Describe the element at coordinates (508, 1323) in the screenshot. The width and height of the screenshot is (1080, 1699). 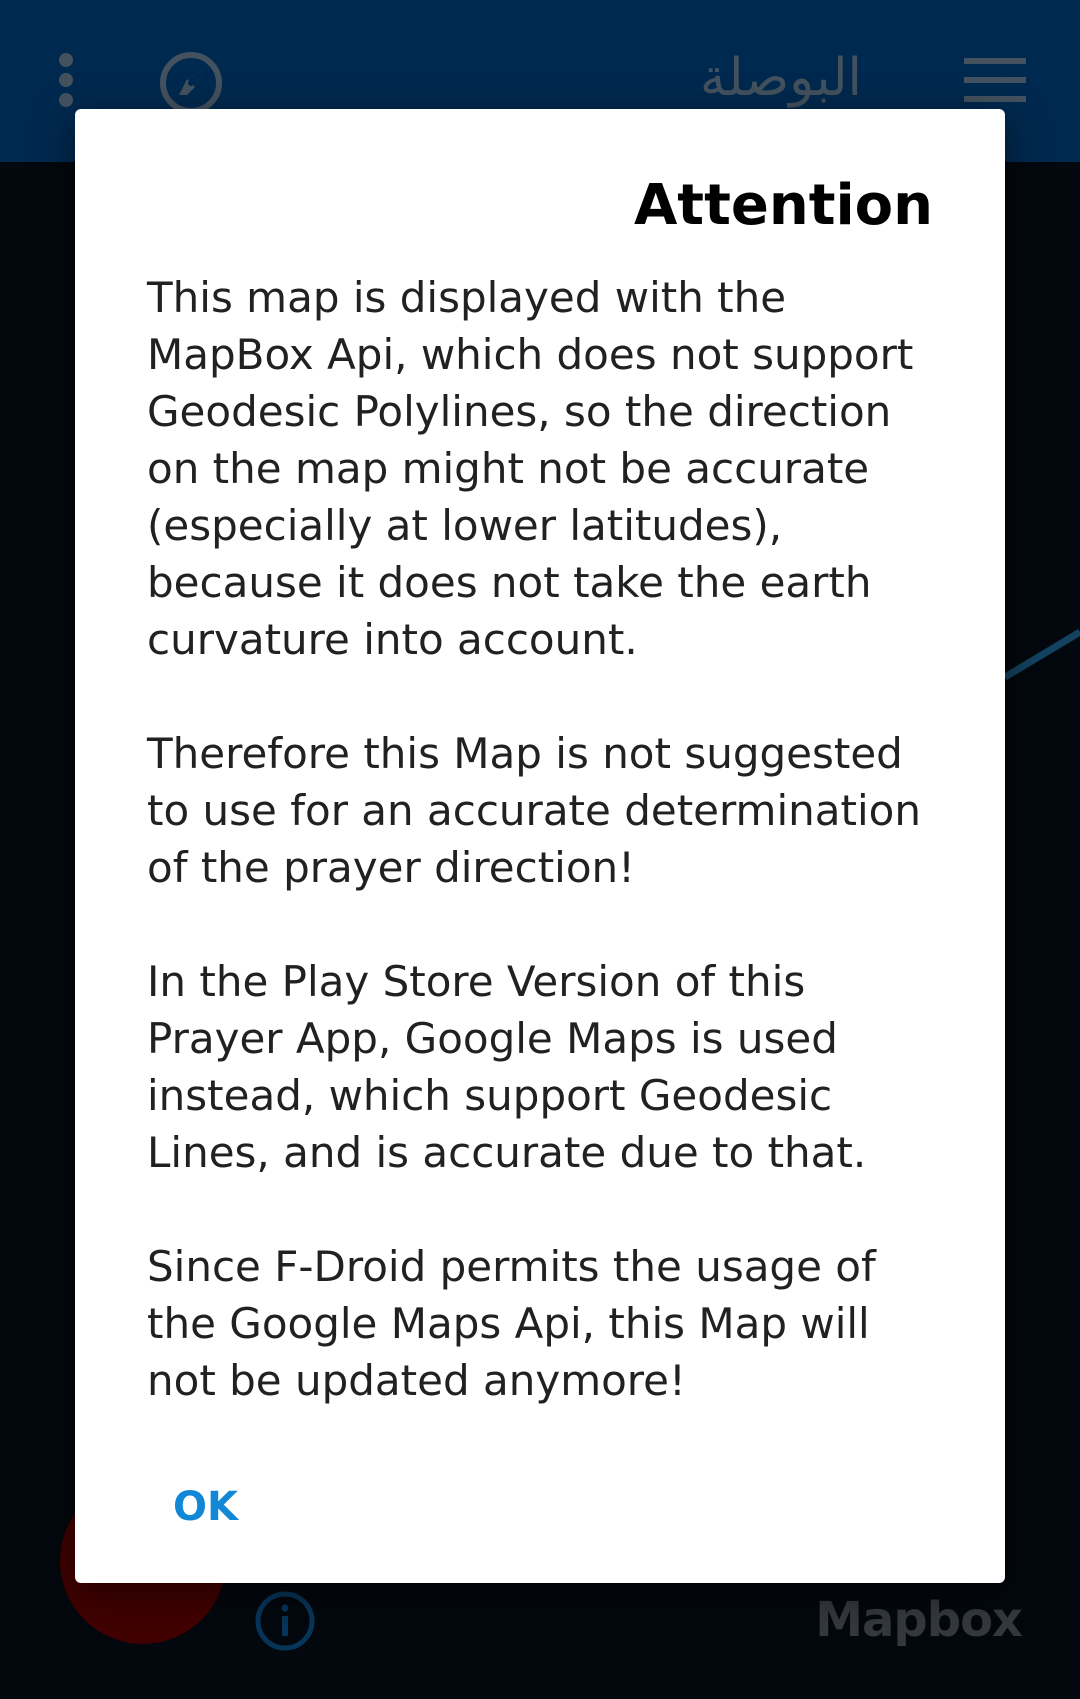
I see `dialog-text-line: the Google Maps Api, this Map will` at that location.